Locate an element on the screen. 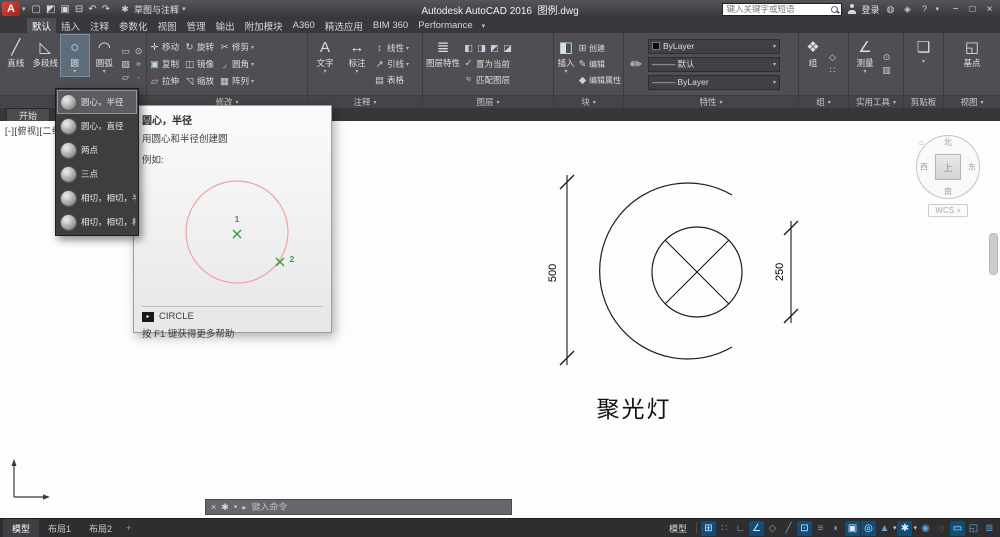 The width and height of the screenshot is (1000, 537). layout1-tab: 布局1 is located at coordinates (59, 528).